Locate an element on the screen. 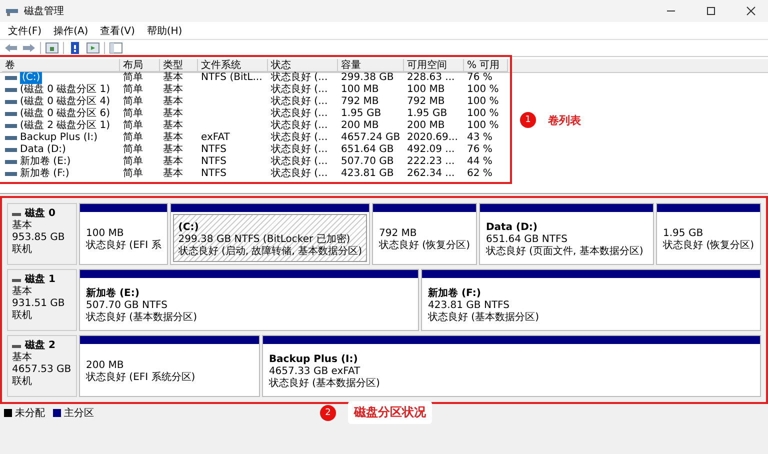 This screenshot has width=768, height=454. column-header: 可用空间 is located at coordinates (434, 65).